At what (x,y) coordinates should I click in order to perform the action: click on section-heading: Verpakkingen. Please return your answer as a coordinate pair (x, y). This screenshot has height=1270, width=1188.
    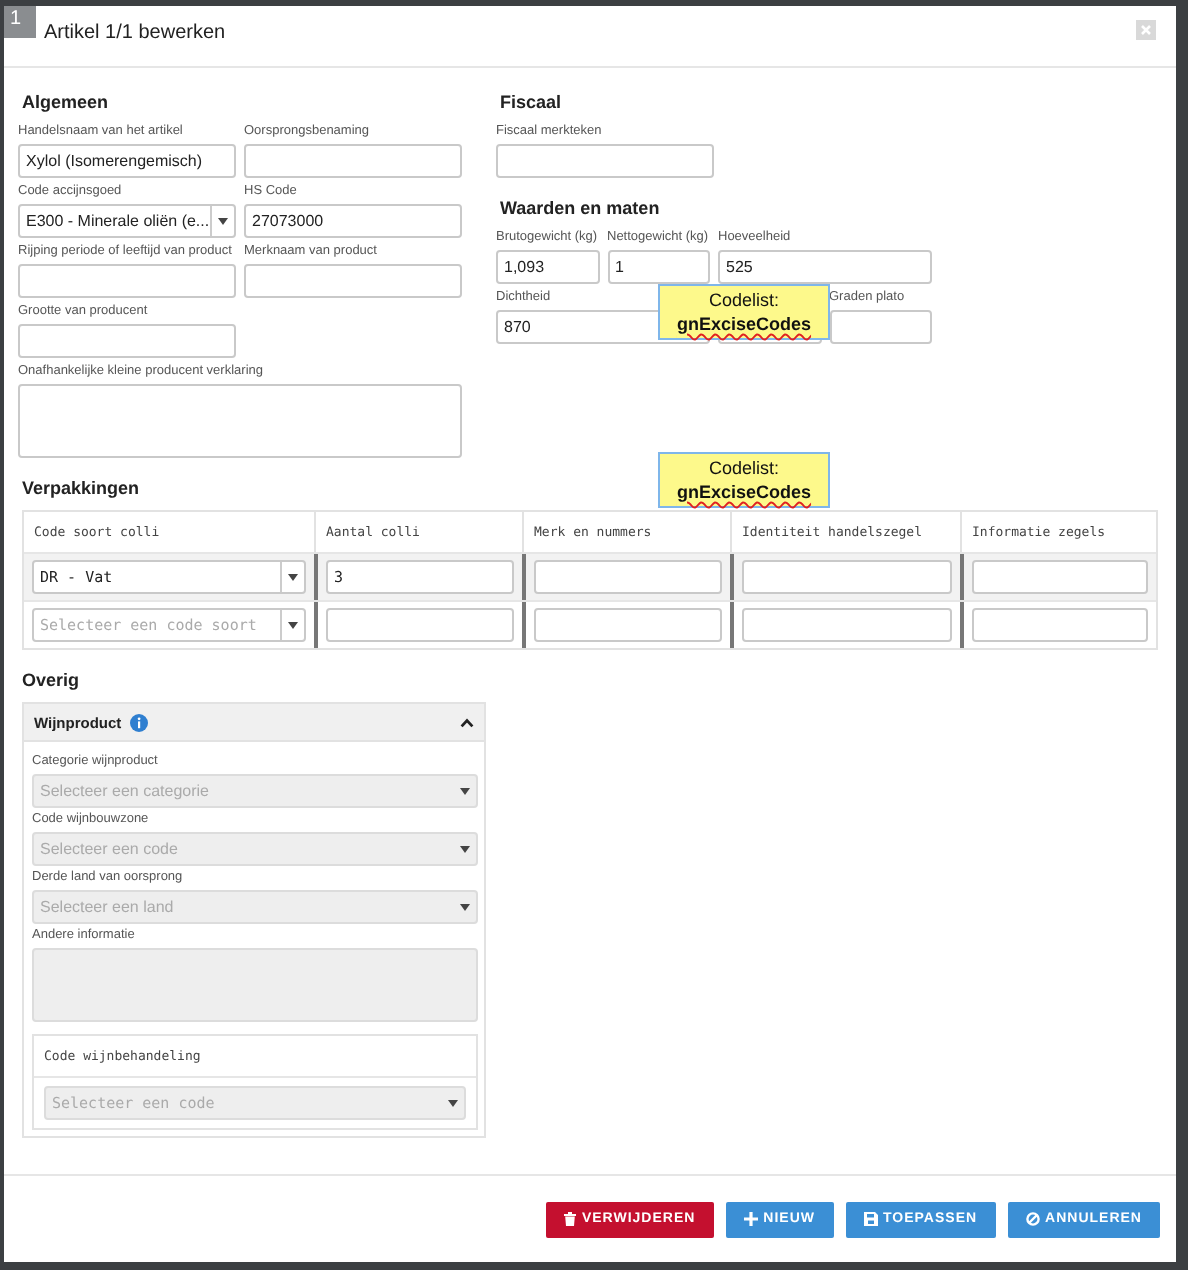
    Looking at the image, I should click on (81, 488).